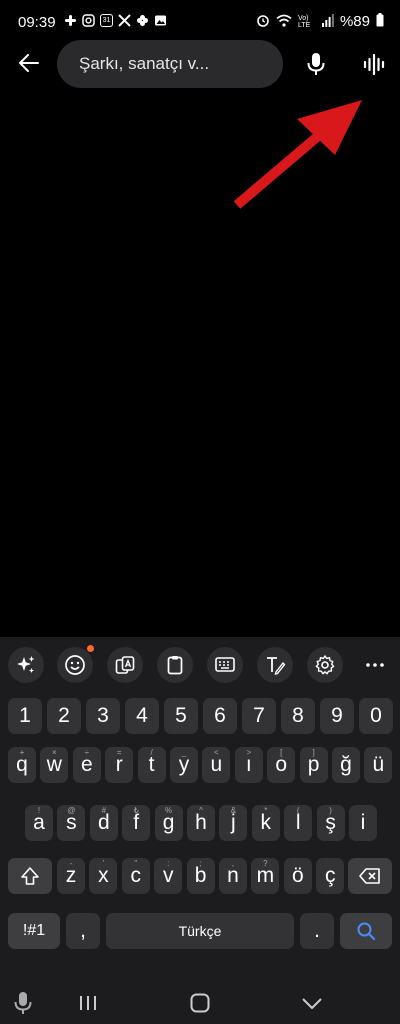 Image resolution: width=400 pixels, height=1024 pixels. I want to click on key-hint: <, so click(216, 752).